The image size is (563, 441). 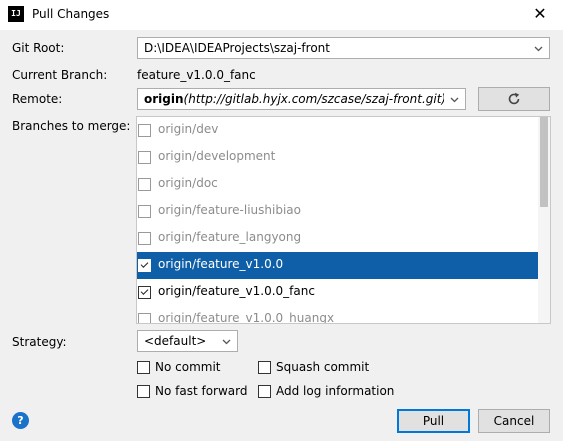 I want to click on current-branch-label: Current Branch:, so click(x=60, y=75).